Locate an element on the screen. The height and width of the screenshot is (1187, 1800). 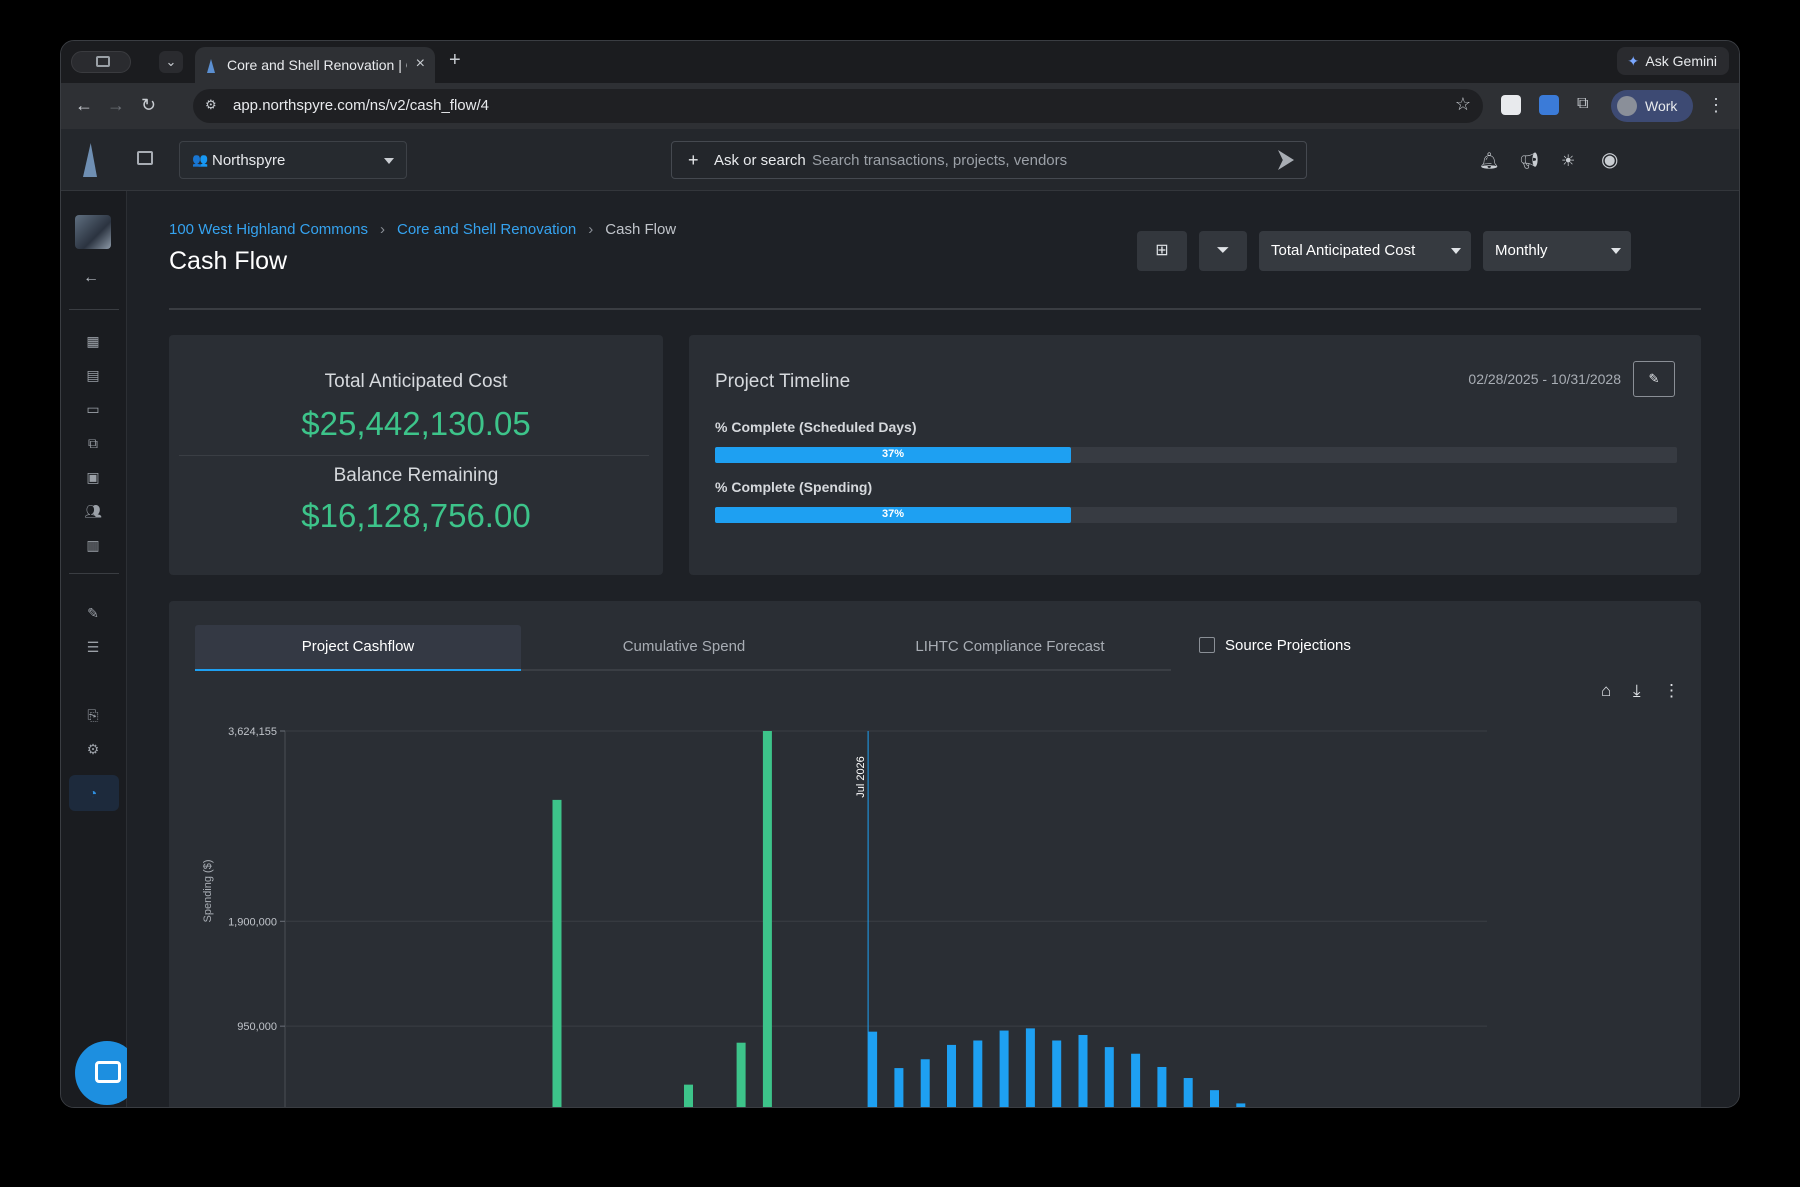
timeline-dates: 02/28/2025 - 10/31/2028 is located at coordinates (1544, 379).